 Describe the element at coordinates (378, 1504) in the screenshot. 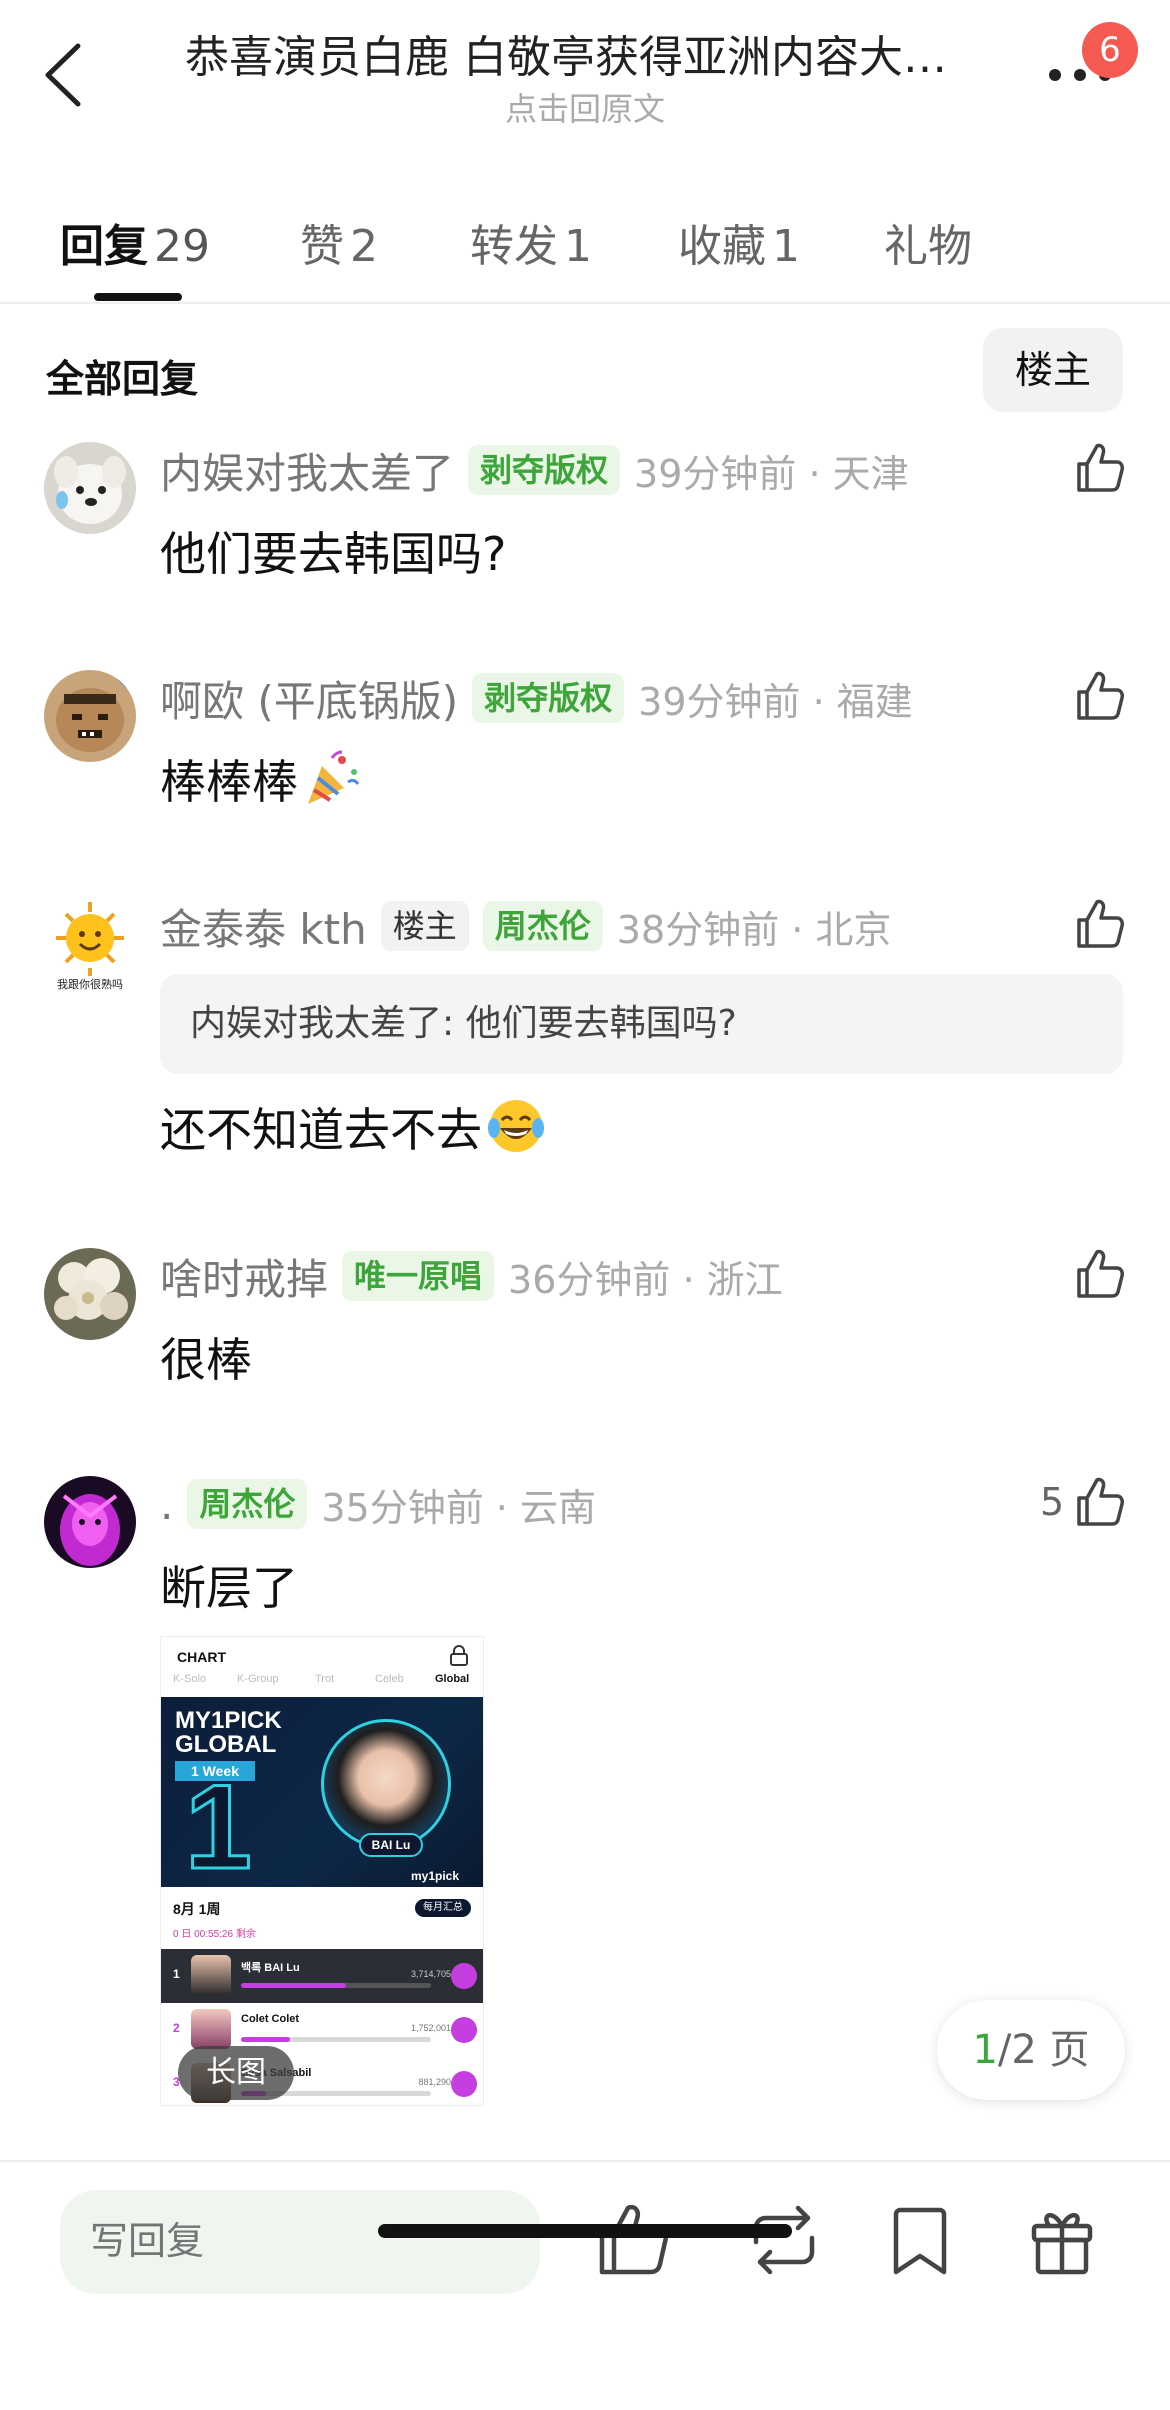

I see `comment-meta: . 周杰伦 35分钟前 · 云南` at that location.